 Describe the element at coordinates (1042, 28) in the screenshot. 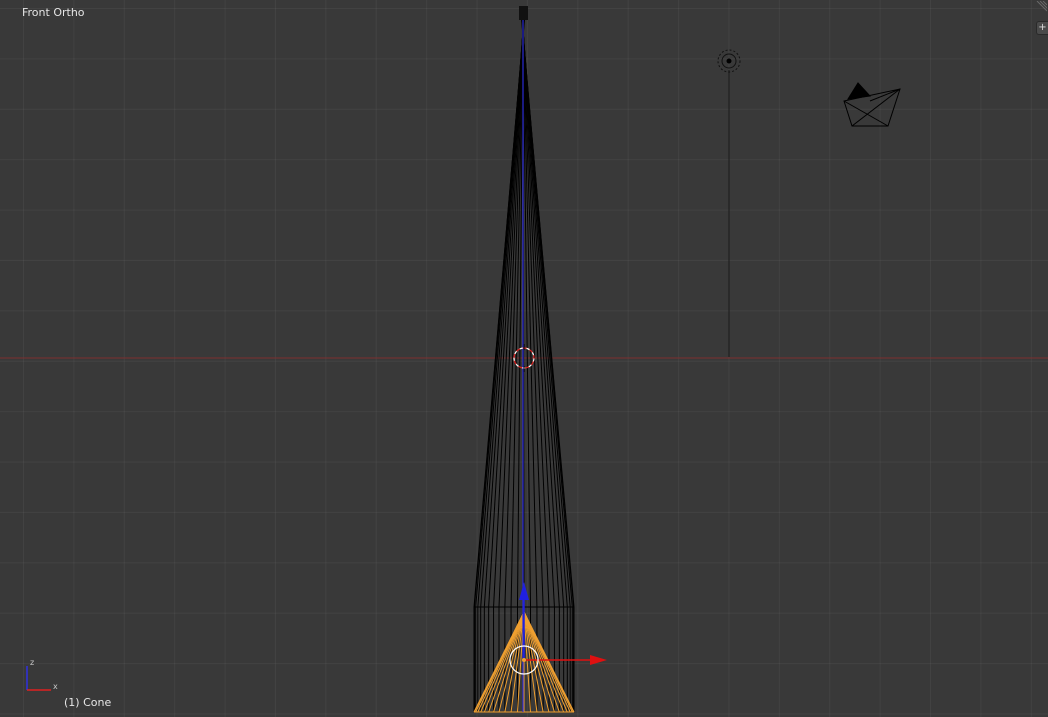

I see `add-region-button: +` at that location.